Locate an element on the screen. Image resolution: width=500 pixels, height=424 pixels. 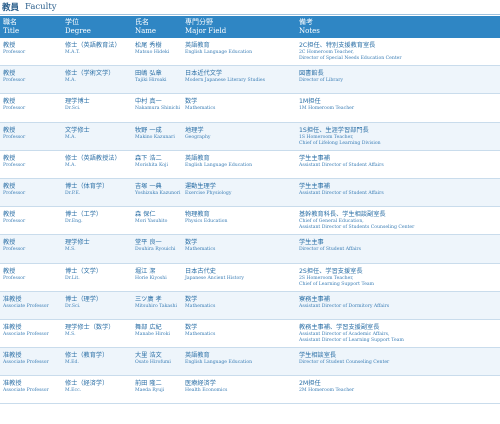
notes-cell-notes-jp: 学生主事補 is located at coordinates (314, 158).